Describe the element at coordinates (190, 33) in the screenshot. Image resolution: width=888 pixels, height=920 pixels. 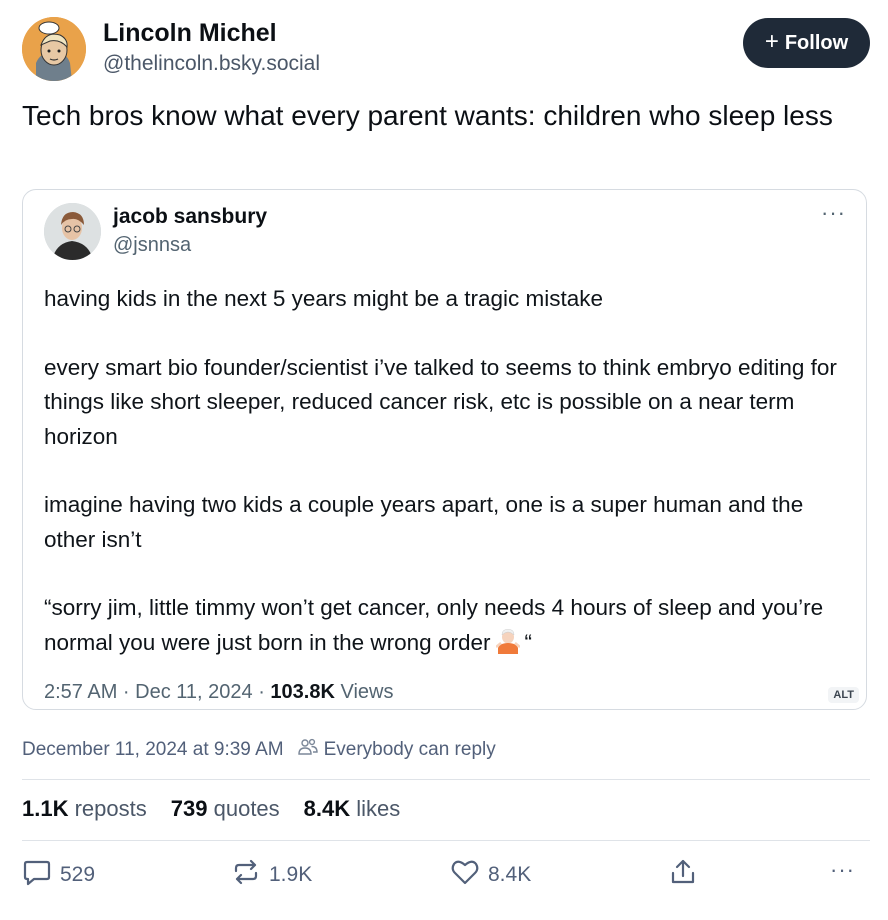
I see `author-name: Lincoln Michel` at that location.